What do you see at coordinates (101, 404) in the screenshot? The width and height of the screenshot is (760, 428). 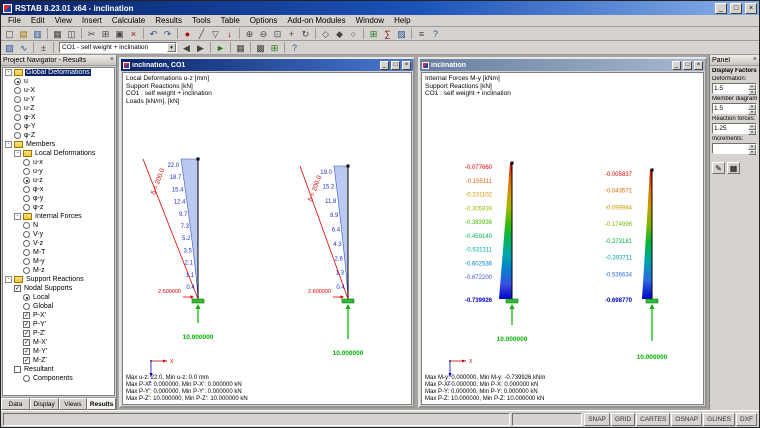 I see `nav-tab-results: Results` at bounding box center [101, 404].